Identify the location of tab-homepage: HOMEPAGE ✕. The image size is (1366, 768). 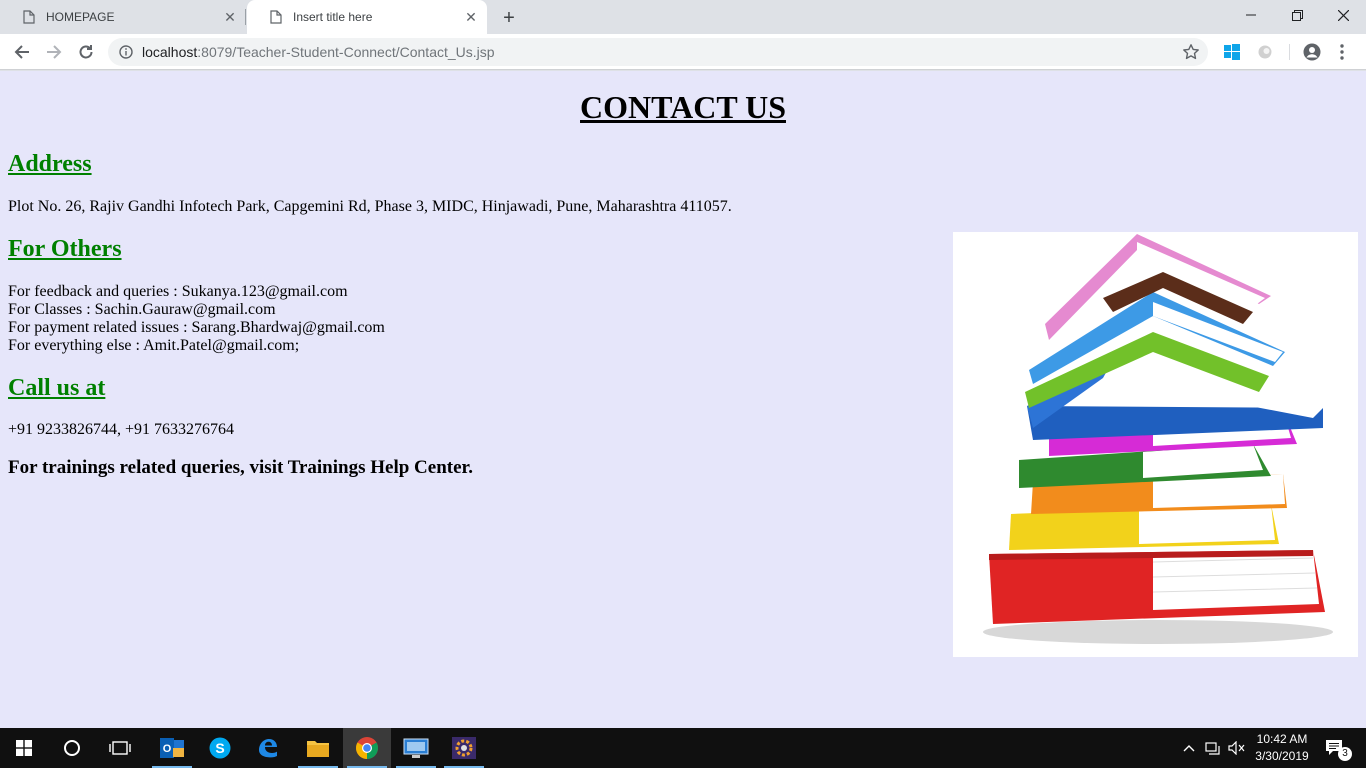
(123, 17).